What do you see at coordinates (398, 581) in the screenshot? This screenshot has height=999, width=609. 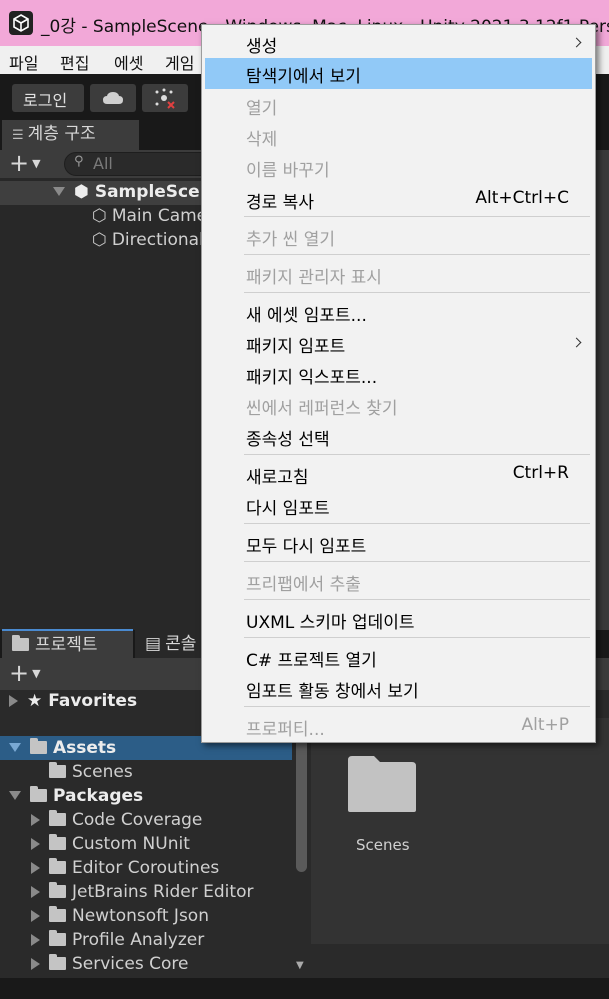 I see `menu-item-extract-from-prefab: 프리팹에서 추출` at bounding box center [398, 581].